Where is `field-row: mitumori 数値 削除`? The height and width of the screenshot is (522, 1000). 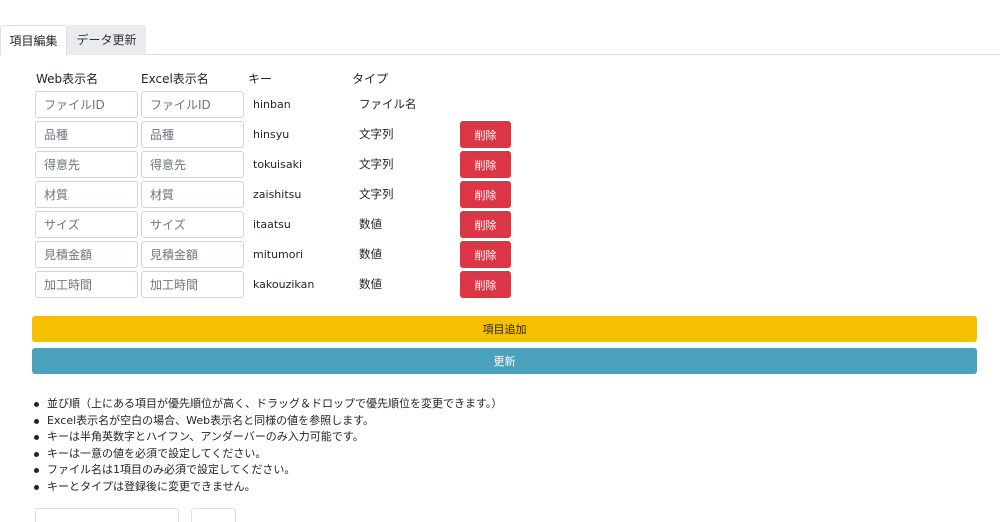 field-row: mitumori 数値 削除 is located at coordinates (500, 254).